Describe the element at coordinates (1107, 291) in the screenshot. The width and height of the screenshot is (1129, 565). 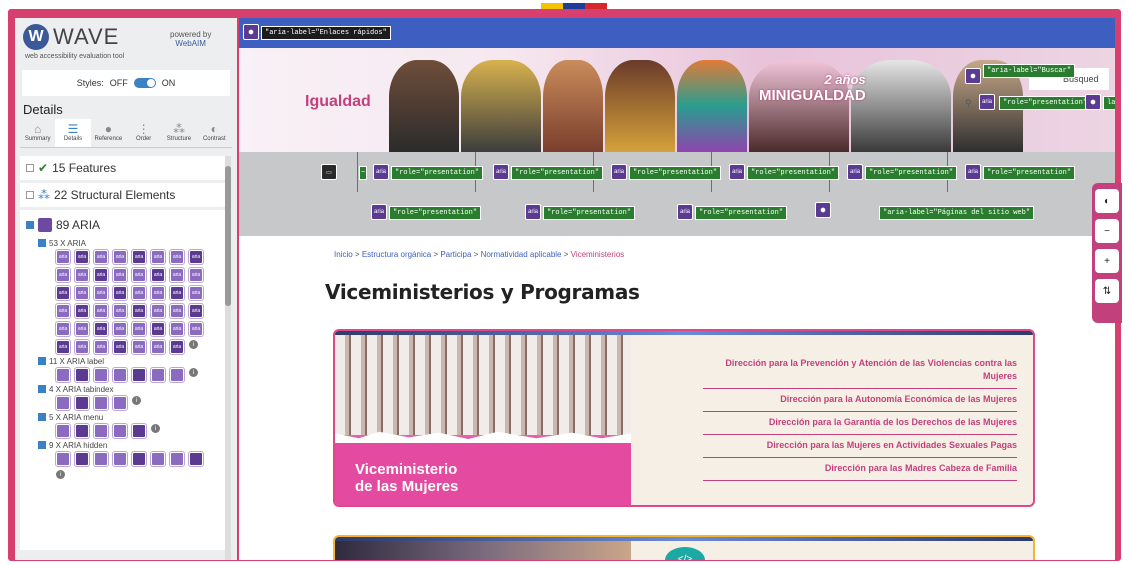
I see `text-size-icon: ⇅` at that location.